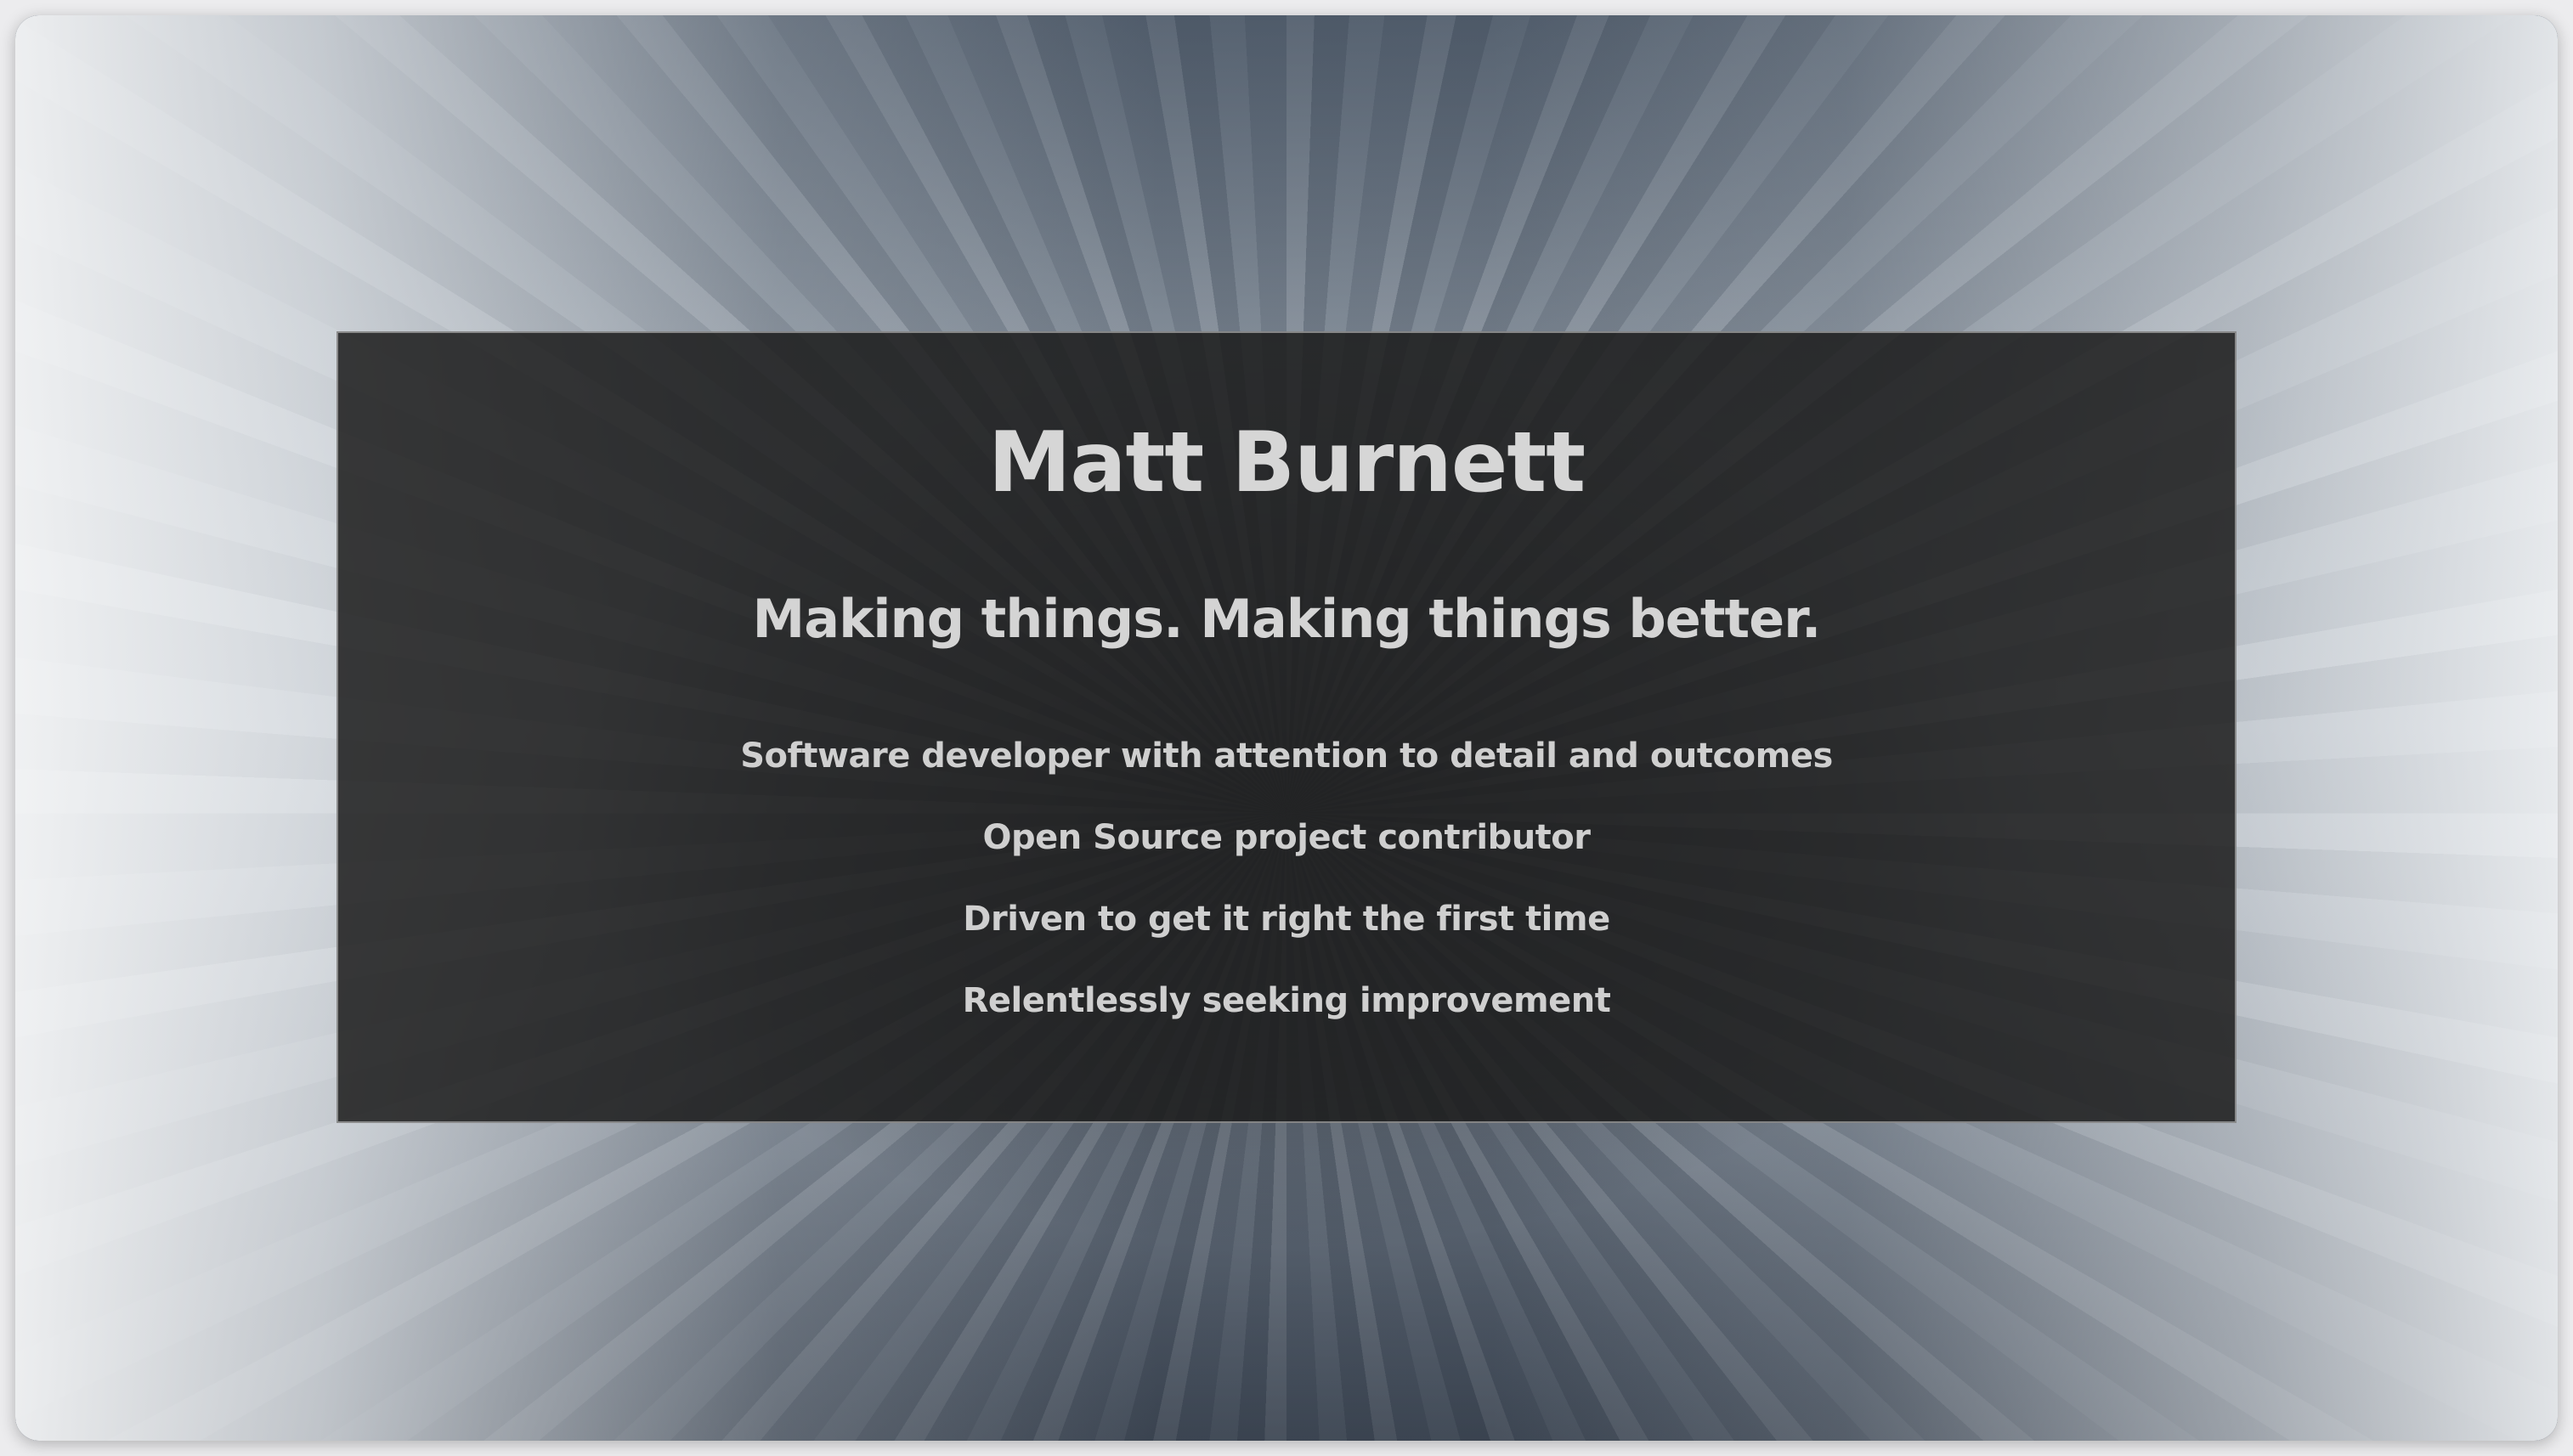 The image size is (2573, 1456). Describe the element at coordinates (1286, 920) in the screenshot. I see `list-item: Driven to get it right the first time` at that location.